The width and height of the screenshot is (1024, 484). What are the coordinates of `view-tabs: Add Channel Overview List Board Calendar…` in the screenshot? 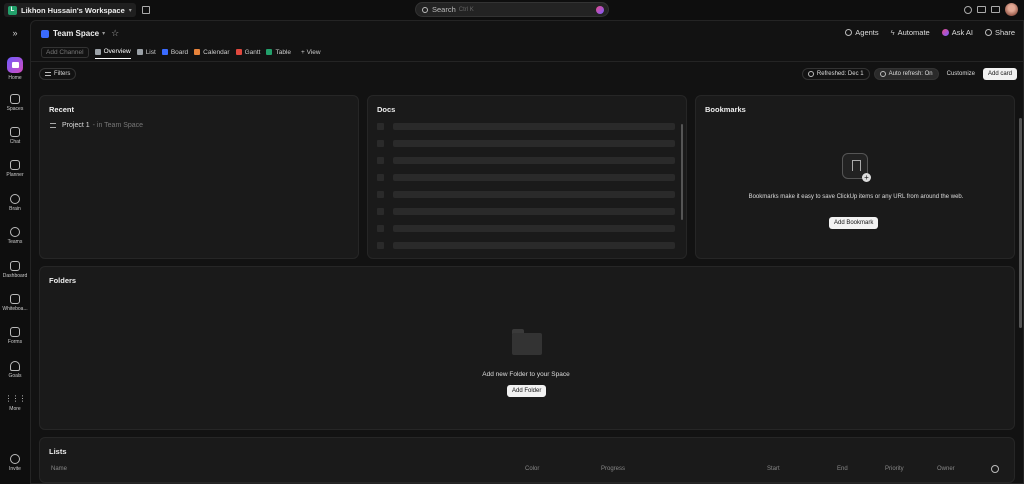 It's located at (184, 52).